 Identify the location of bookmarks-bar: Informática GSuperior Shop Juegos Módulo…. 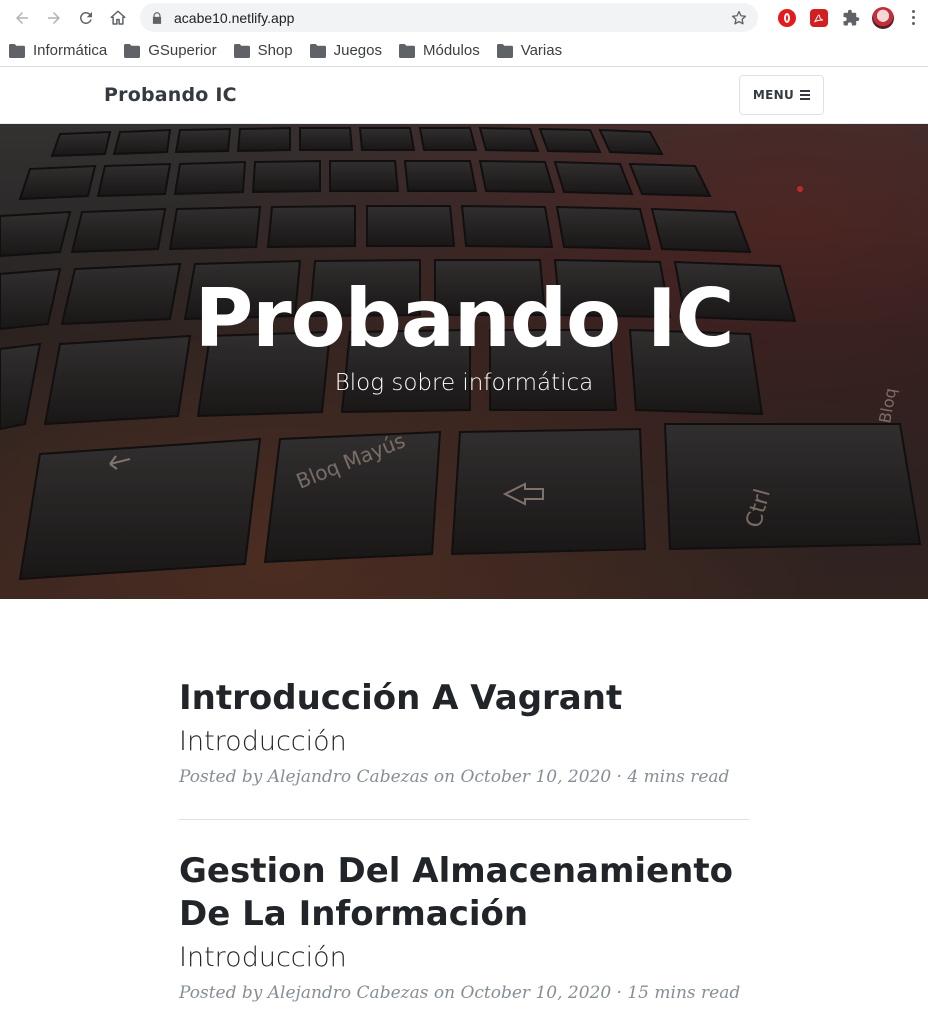
(464, 51).